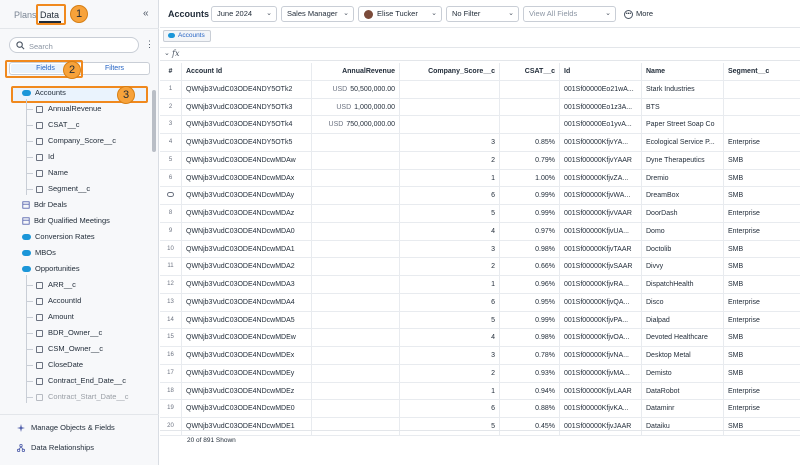 The height and width of the screenshot is (465, 800). I want to click on tree-item-opportunities: Opportunities, so click(51, 269).